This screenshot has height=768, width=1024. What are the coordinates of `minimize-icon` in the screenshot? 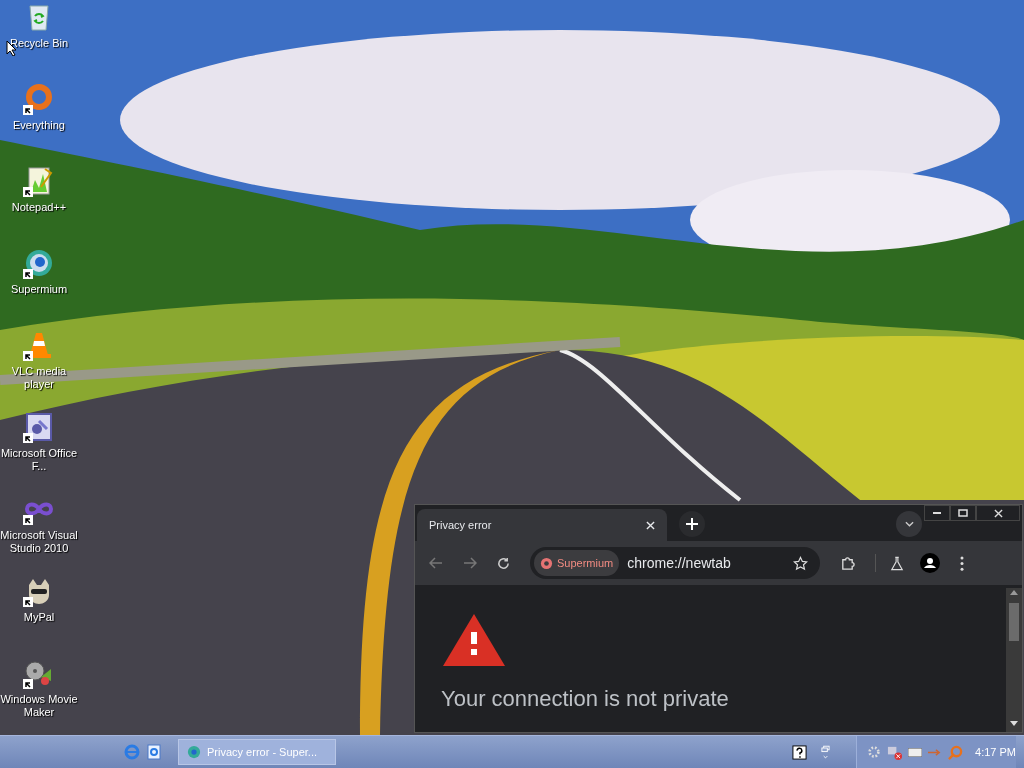 It's located at (937, 513).